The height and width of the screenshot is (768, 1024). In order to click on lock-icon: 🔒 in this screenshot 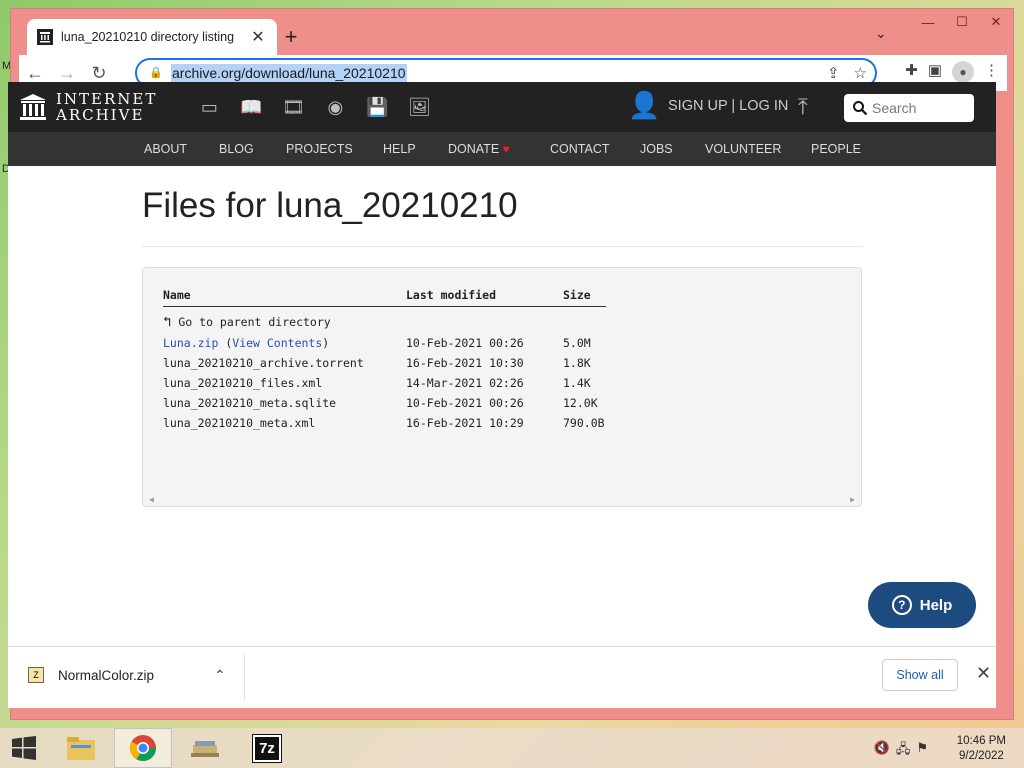, I will do `click(156, 73)`.